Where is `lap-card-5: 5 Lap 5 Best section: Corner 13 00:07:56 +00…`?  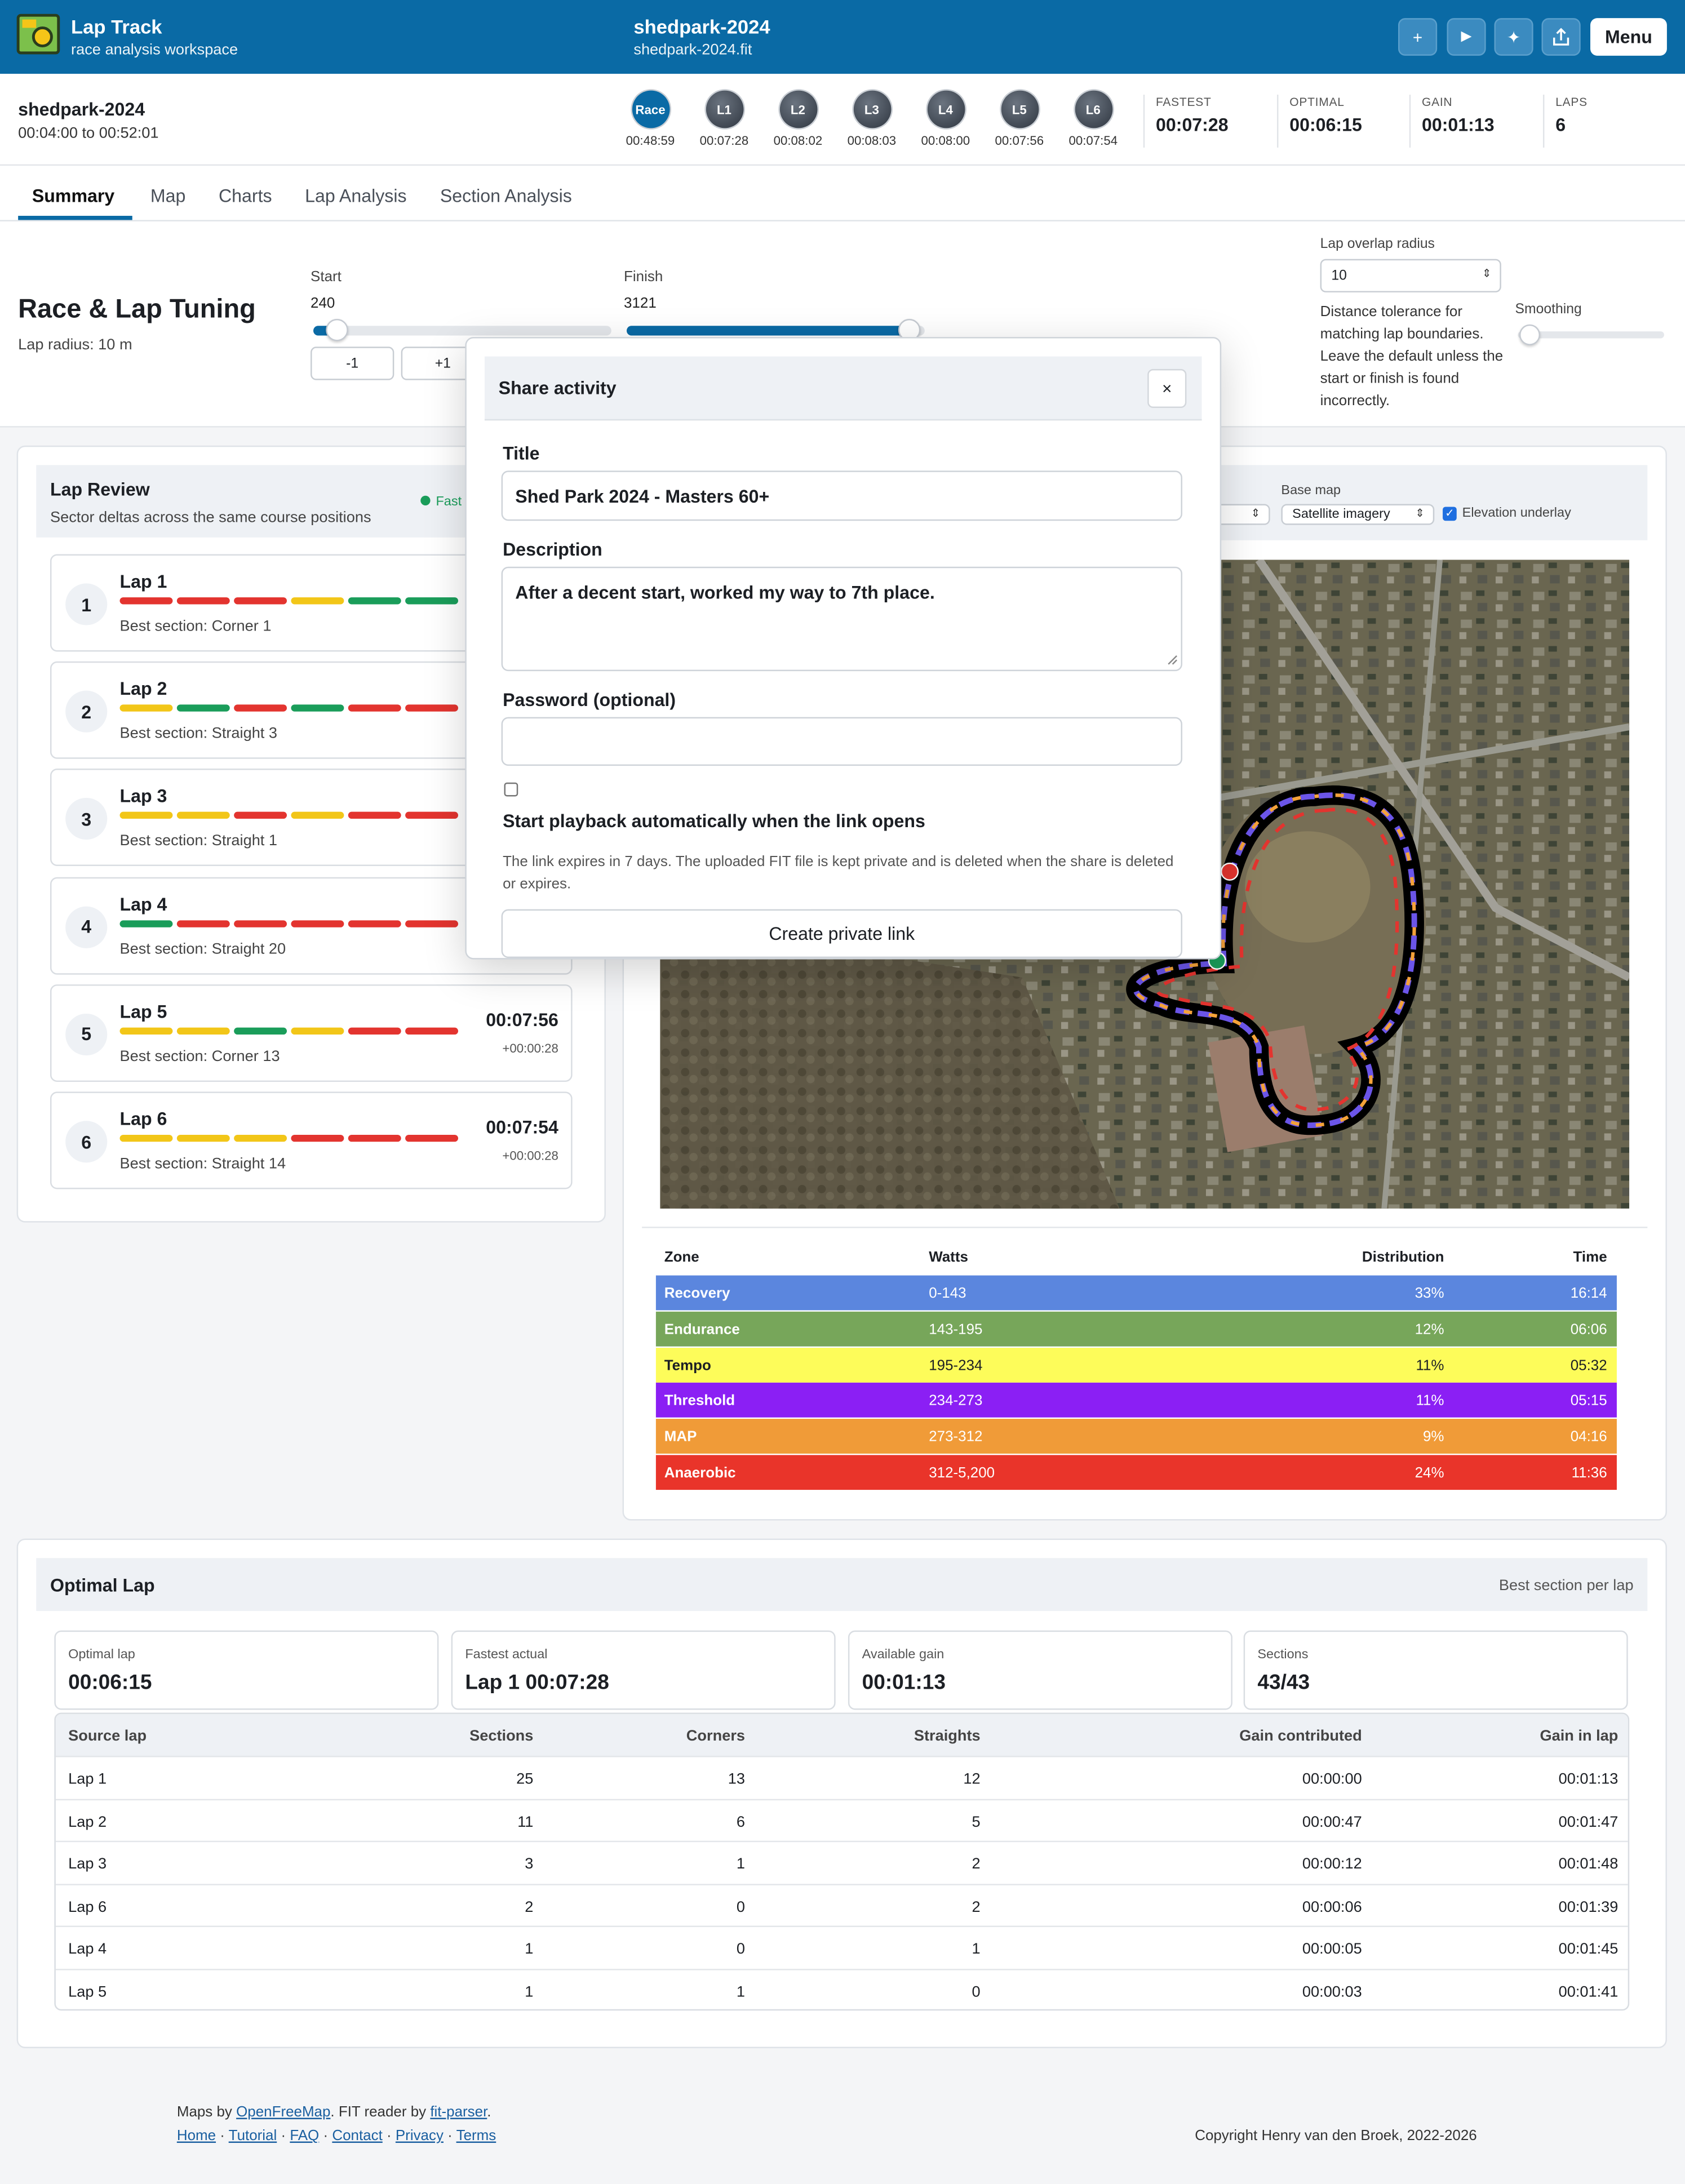 lap-card-5: 5 Lap 5 Best section: Corner 13 00:07:56 +00… is located at coordinates (311, 1033).